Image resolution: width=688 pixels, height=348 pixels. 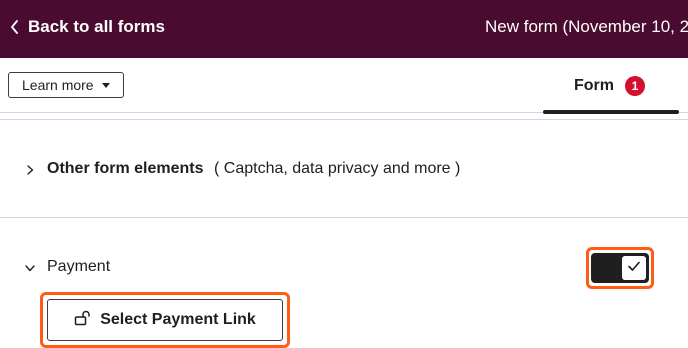 I want to click on form-title: New form (November 10, 20, so click(x=586, y=27).